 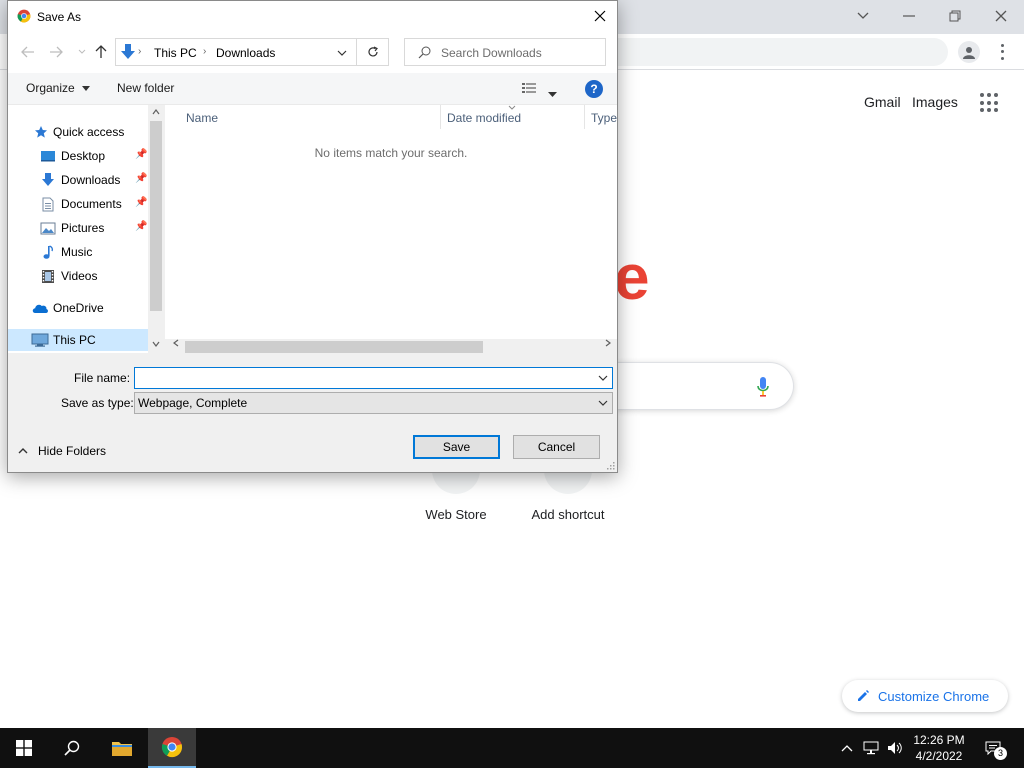 What do you see at coordinates (568, 514) in the screenshot?
I see `shortcut-label: Add shortcut` at bounding box center [568, 514].